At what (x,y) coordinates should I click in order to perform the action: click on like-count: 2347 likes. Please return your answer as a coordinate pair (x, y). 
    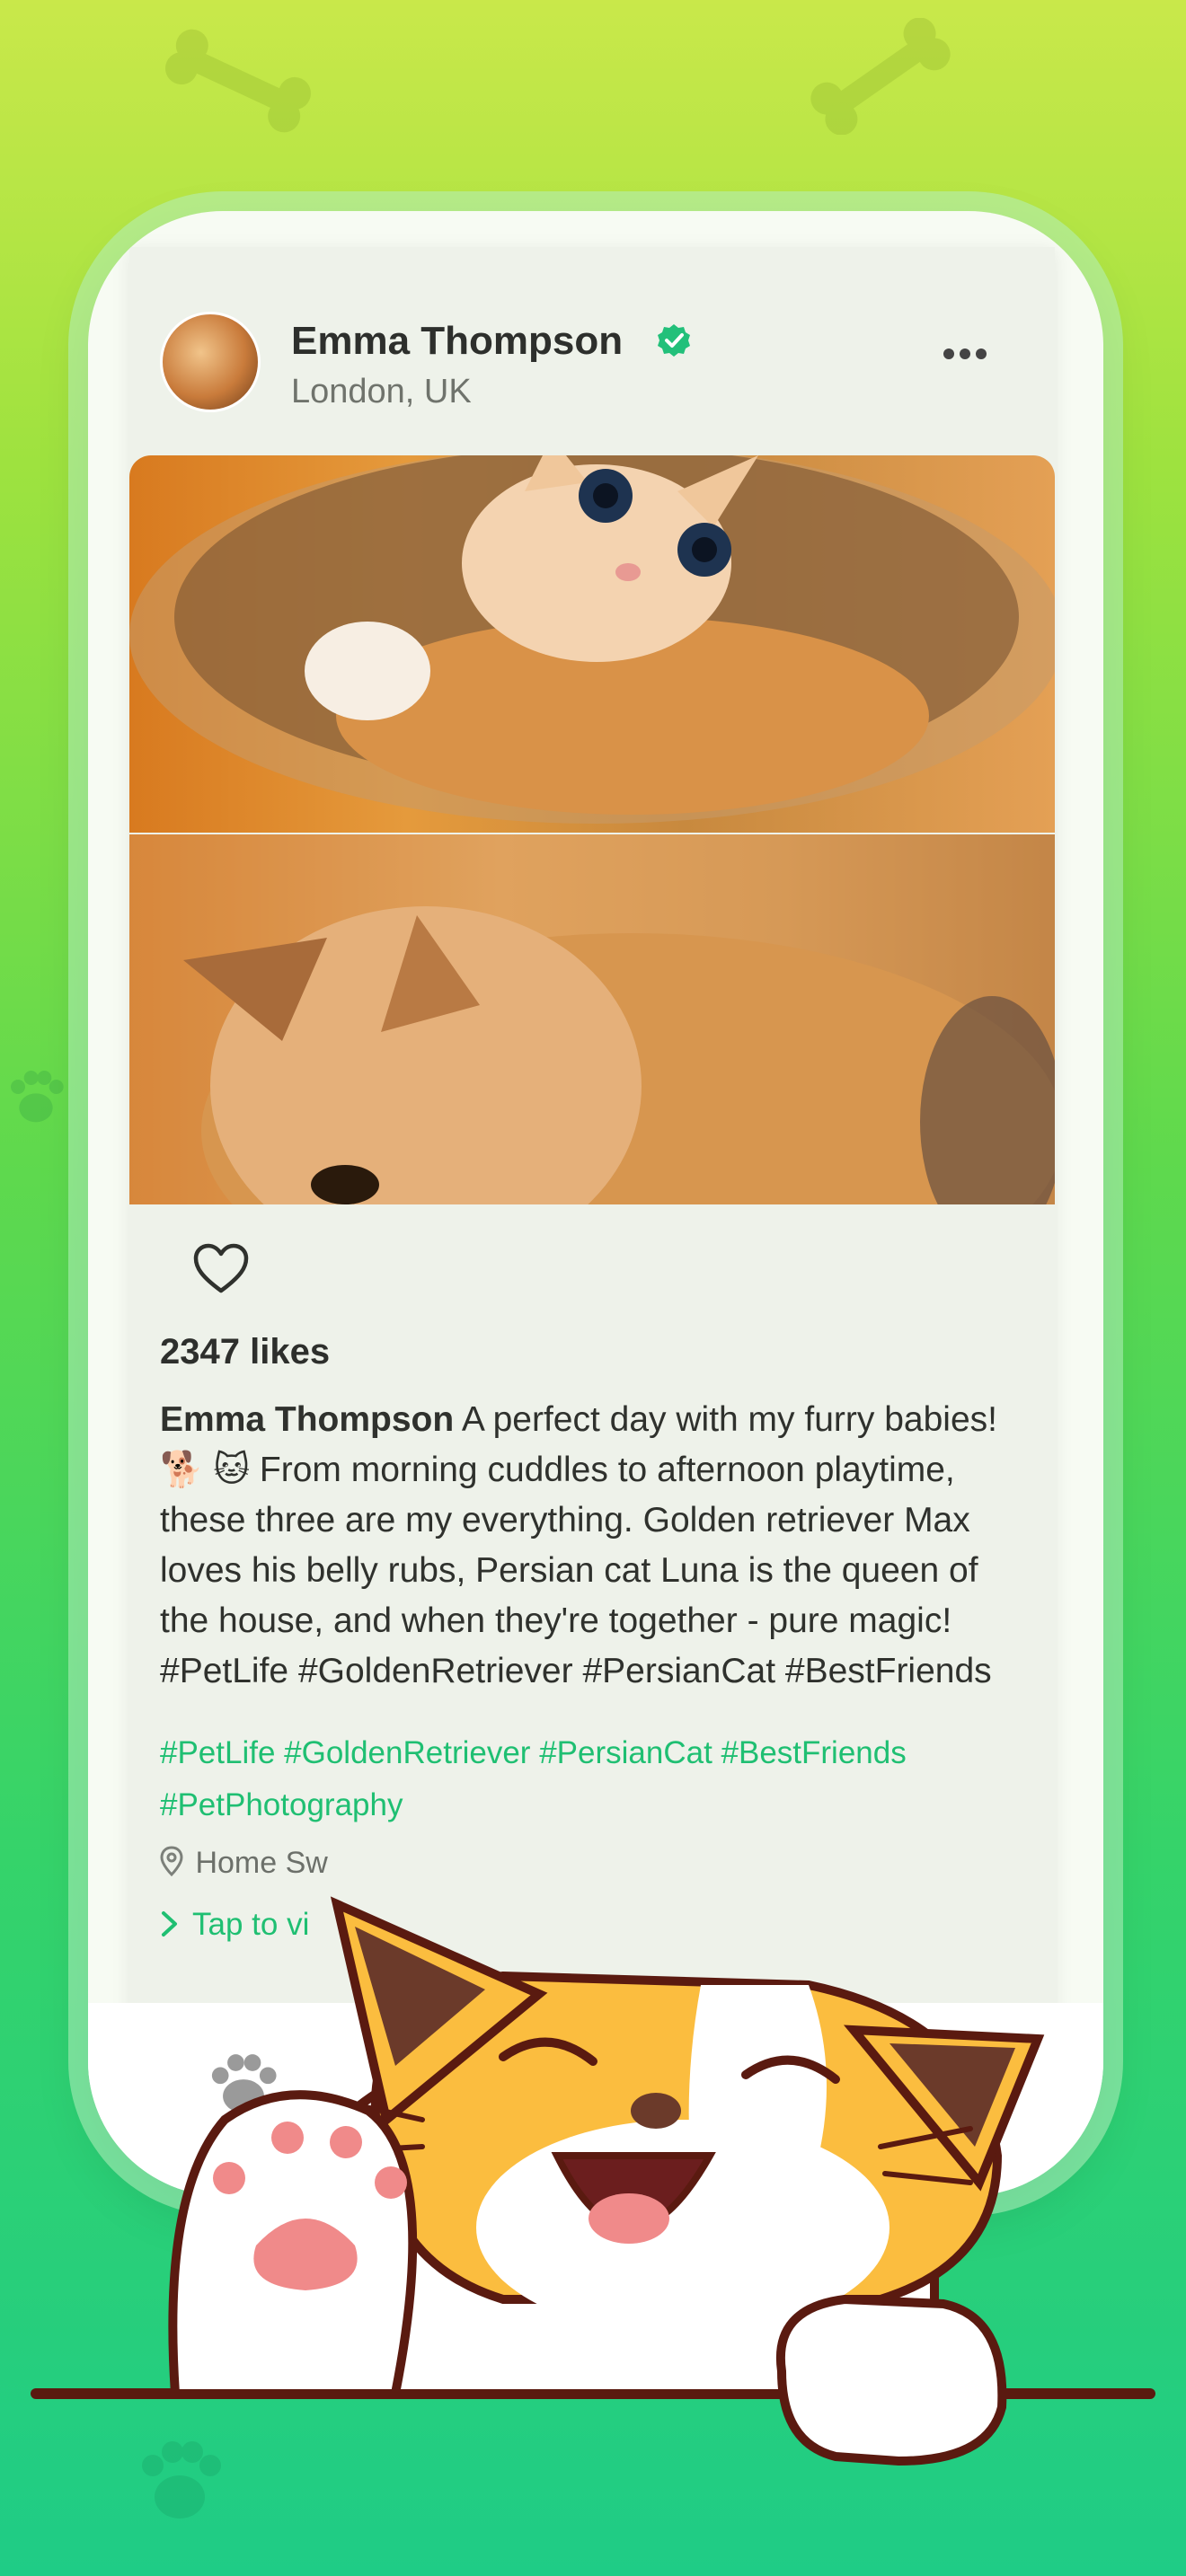
    Looking at the image, I should click on (245, 1352).